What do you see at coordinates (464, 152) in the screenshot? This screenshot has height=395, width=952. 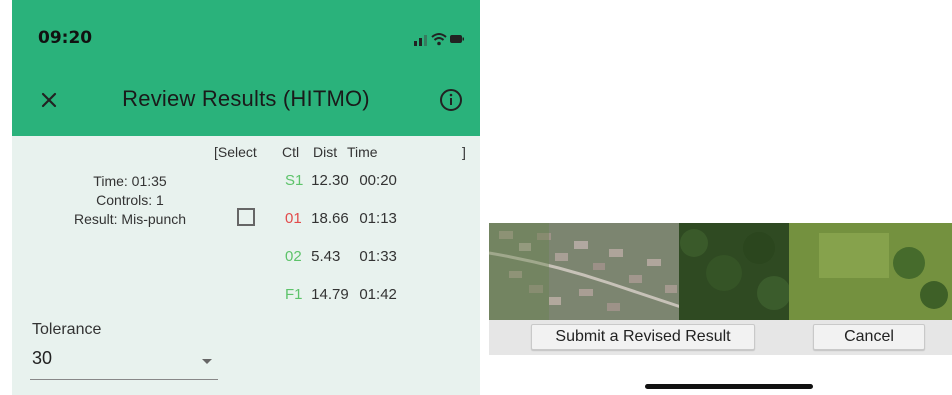 I see `header-close-bracket: ]` at bounding box center [464, 152].